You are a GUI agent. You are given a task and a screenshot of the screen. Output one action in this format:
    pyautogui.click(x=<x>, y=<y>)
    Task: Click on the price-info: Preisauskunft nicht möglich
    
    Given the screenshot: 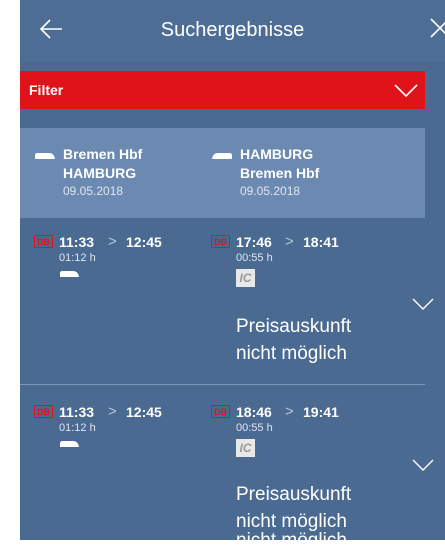 What is the action you would take?
    pyautogui.click(x=293, y=340)
    